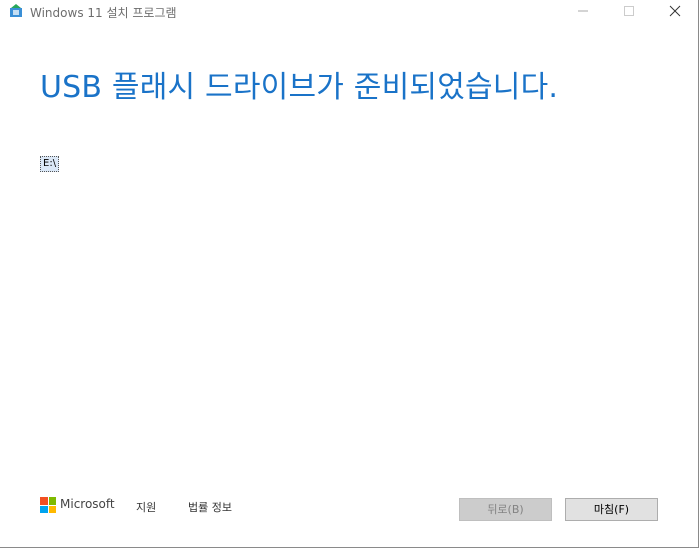 This screenshot has width=700, height=549. What do you see at coordinates (299, 87) in the screenshot?
I see `page-heading: USB 플래시 드라이브가 준비되었습니다.` at bounding box center [299, 87].